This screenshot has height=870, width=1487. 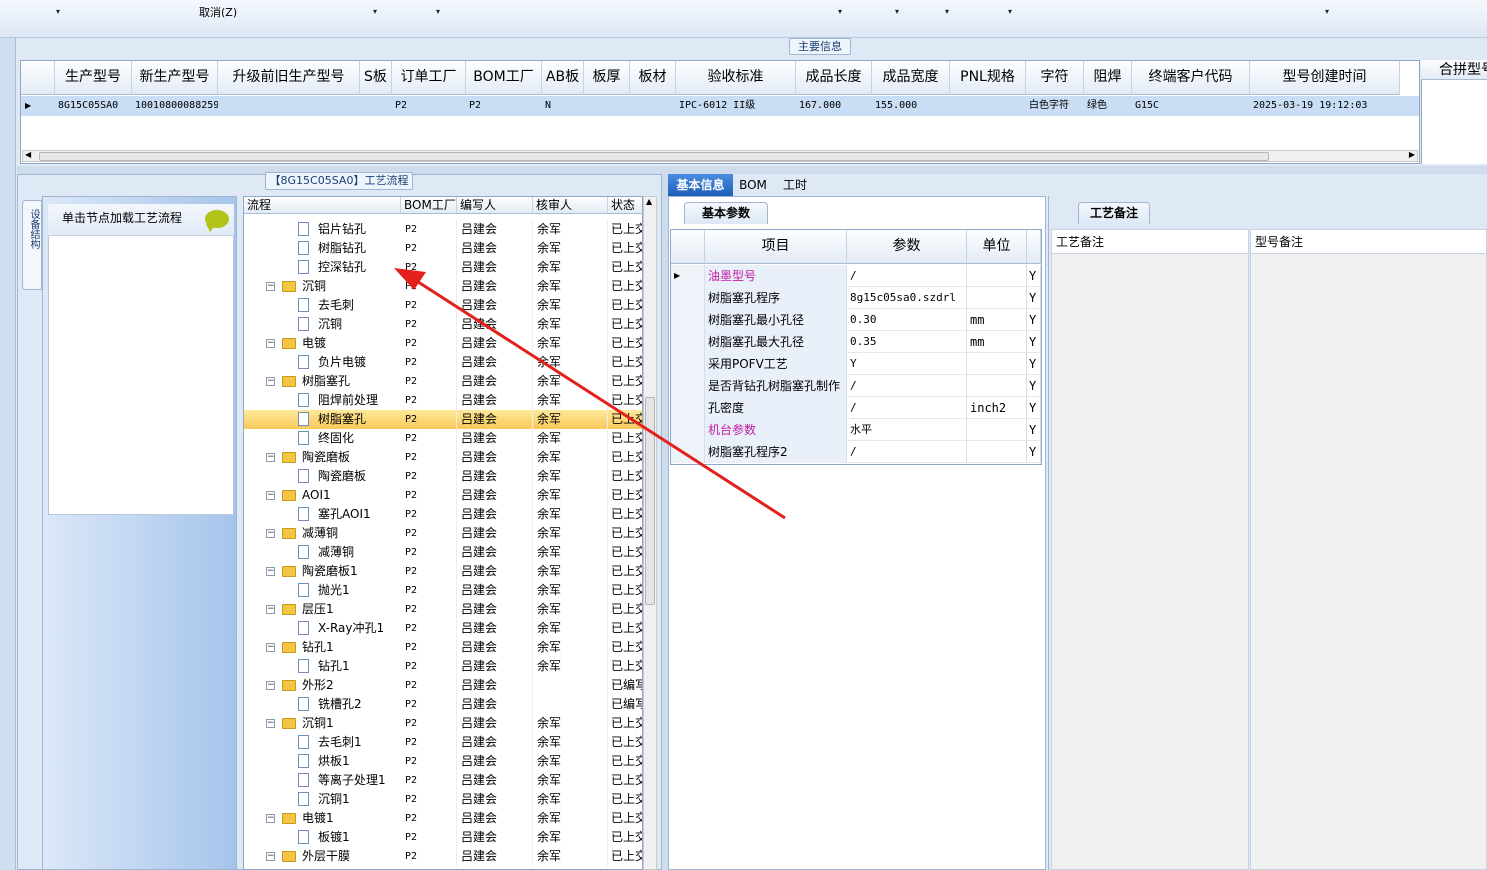 What do you see at coordinates (443, 856) in the screenshot?
I see `tree-row: − 外层干膜 P2吕建会余军已上交` at bounding box center [443, 856].